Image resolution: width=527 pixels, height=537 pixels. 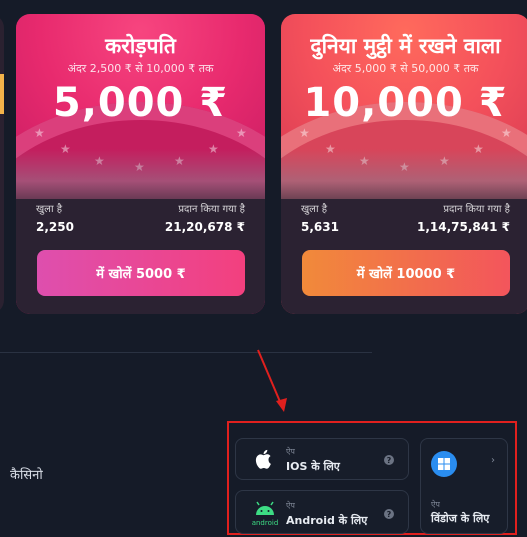 What do you see at coordinates (141, 273) in the screenshot?
I see `open-case-button: में खोलें 5000 ₹` at bounding box center [141, 273].